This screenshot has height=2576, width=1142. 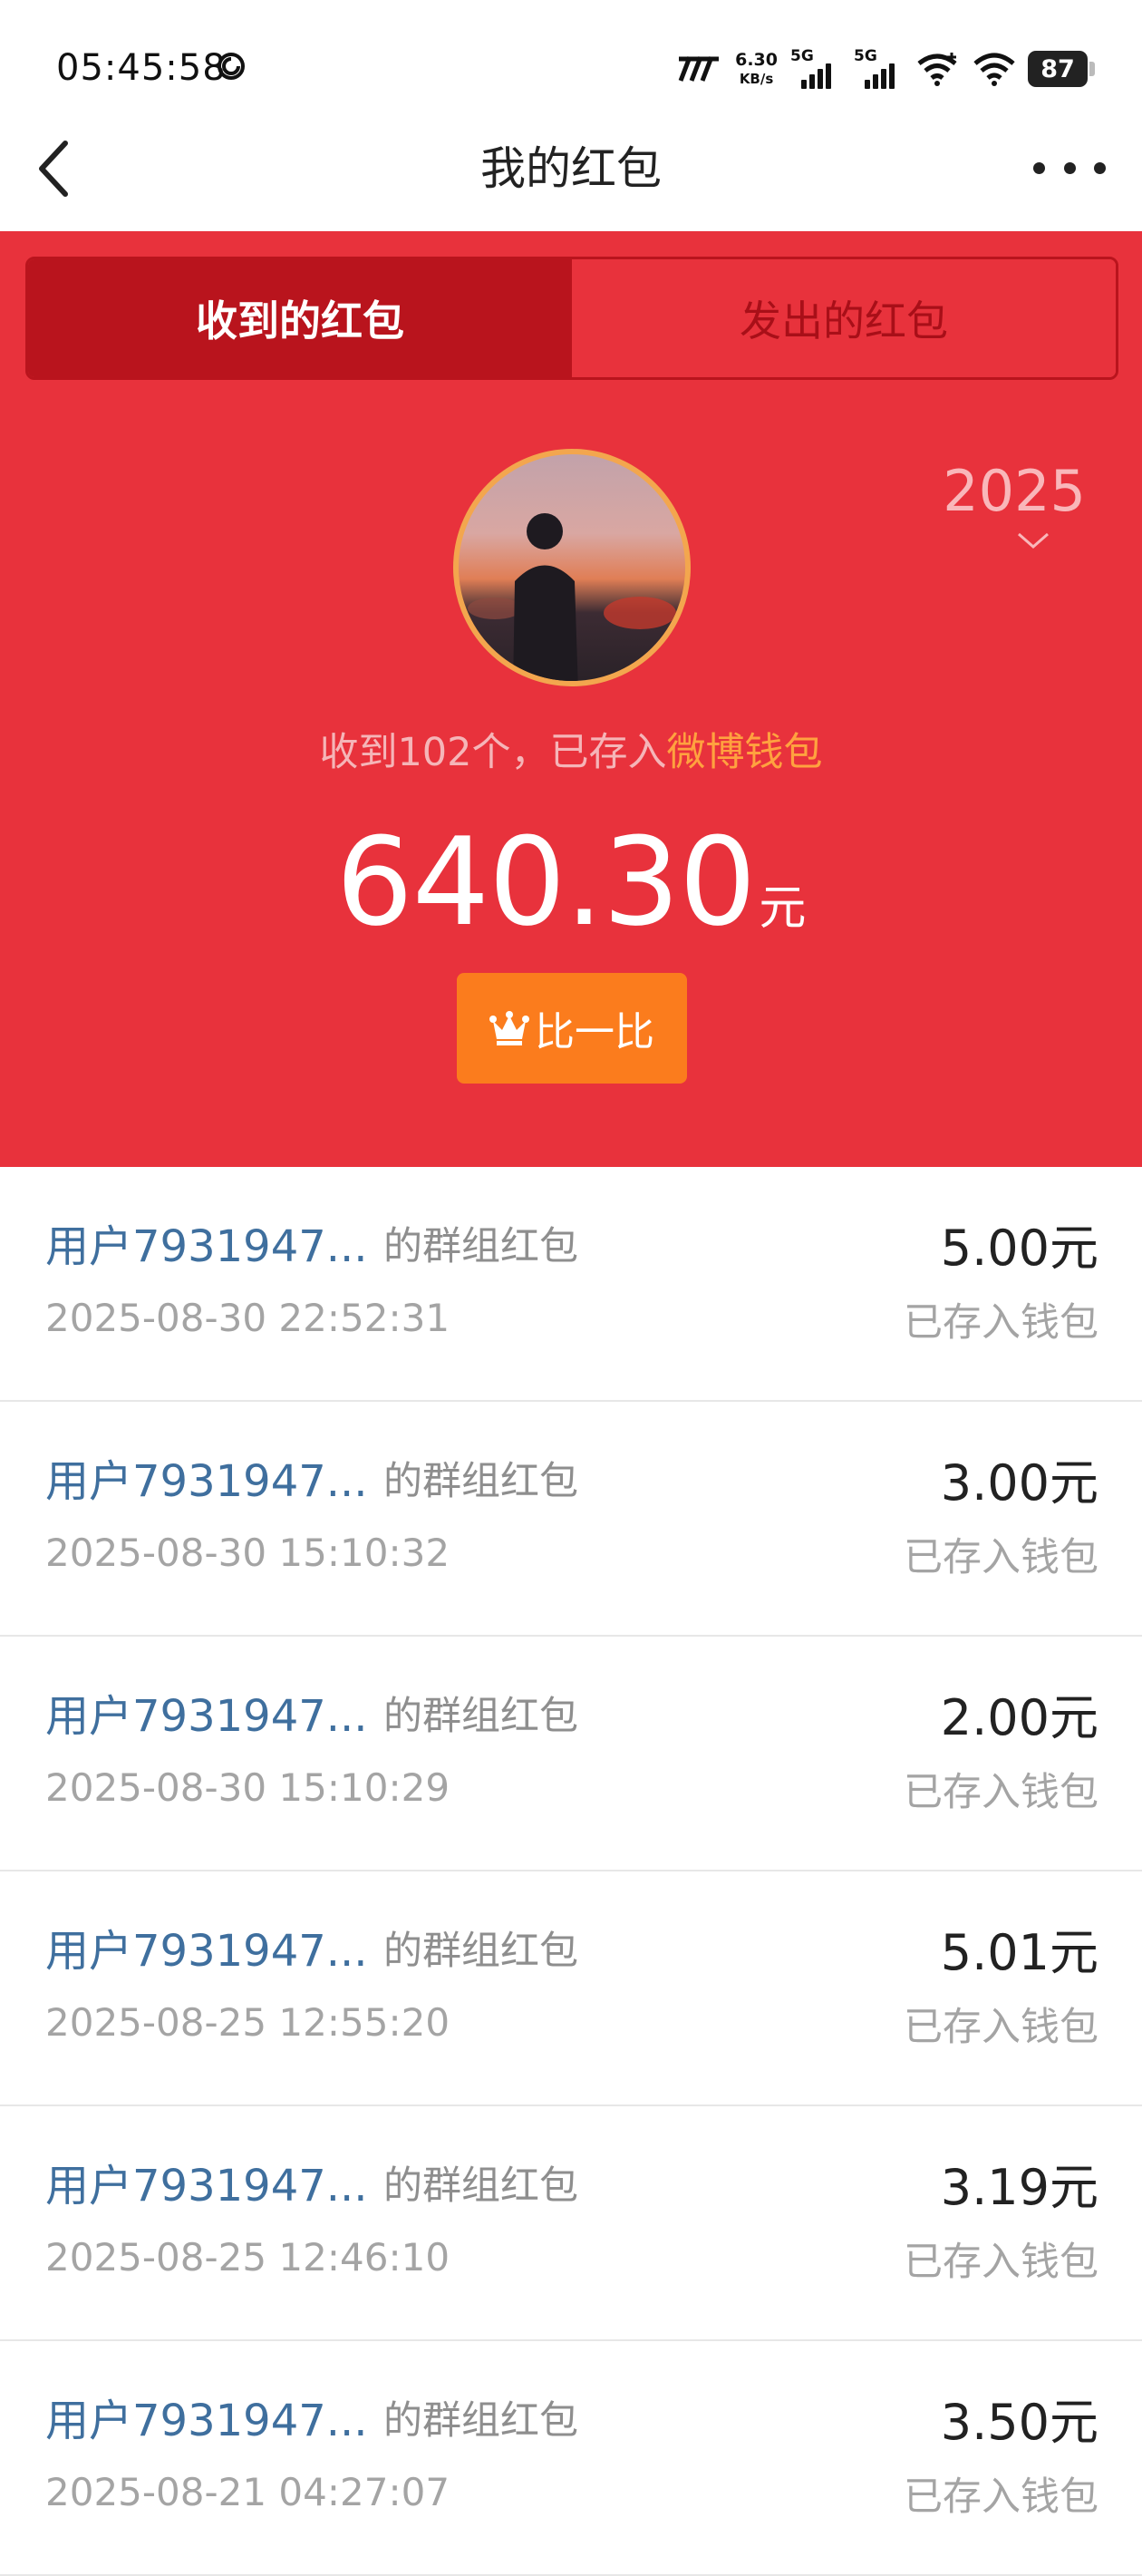 I want to click on packet-time: 2025-08-30 22:52:31, so click(x=247, y=1318).